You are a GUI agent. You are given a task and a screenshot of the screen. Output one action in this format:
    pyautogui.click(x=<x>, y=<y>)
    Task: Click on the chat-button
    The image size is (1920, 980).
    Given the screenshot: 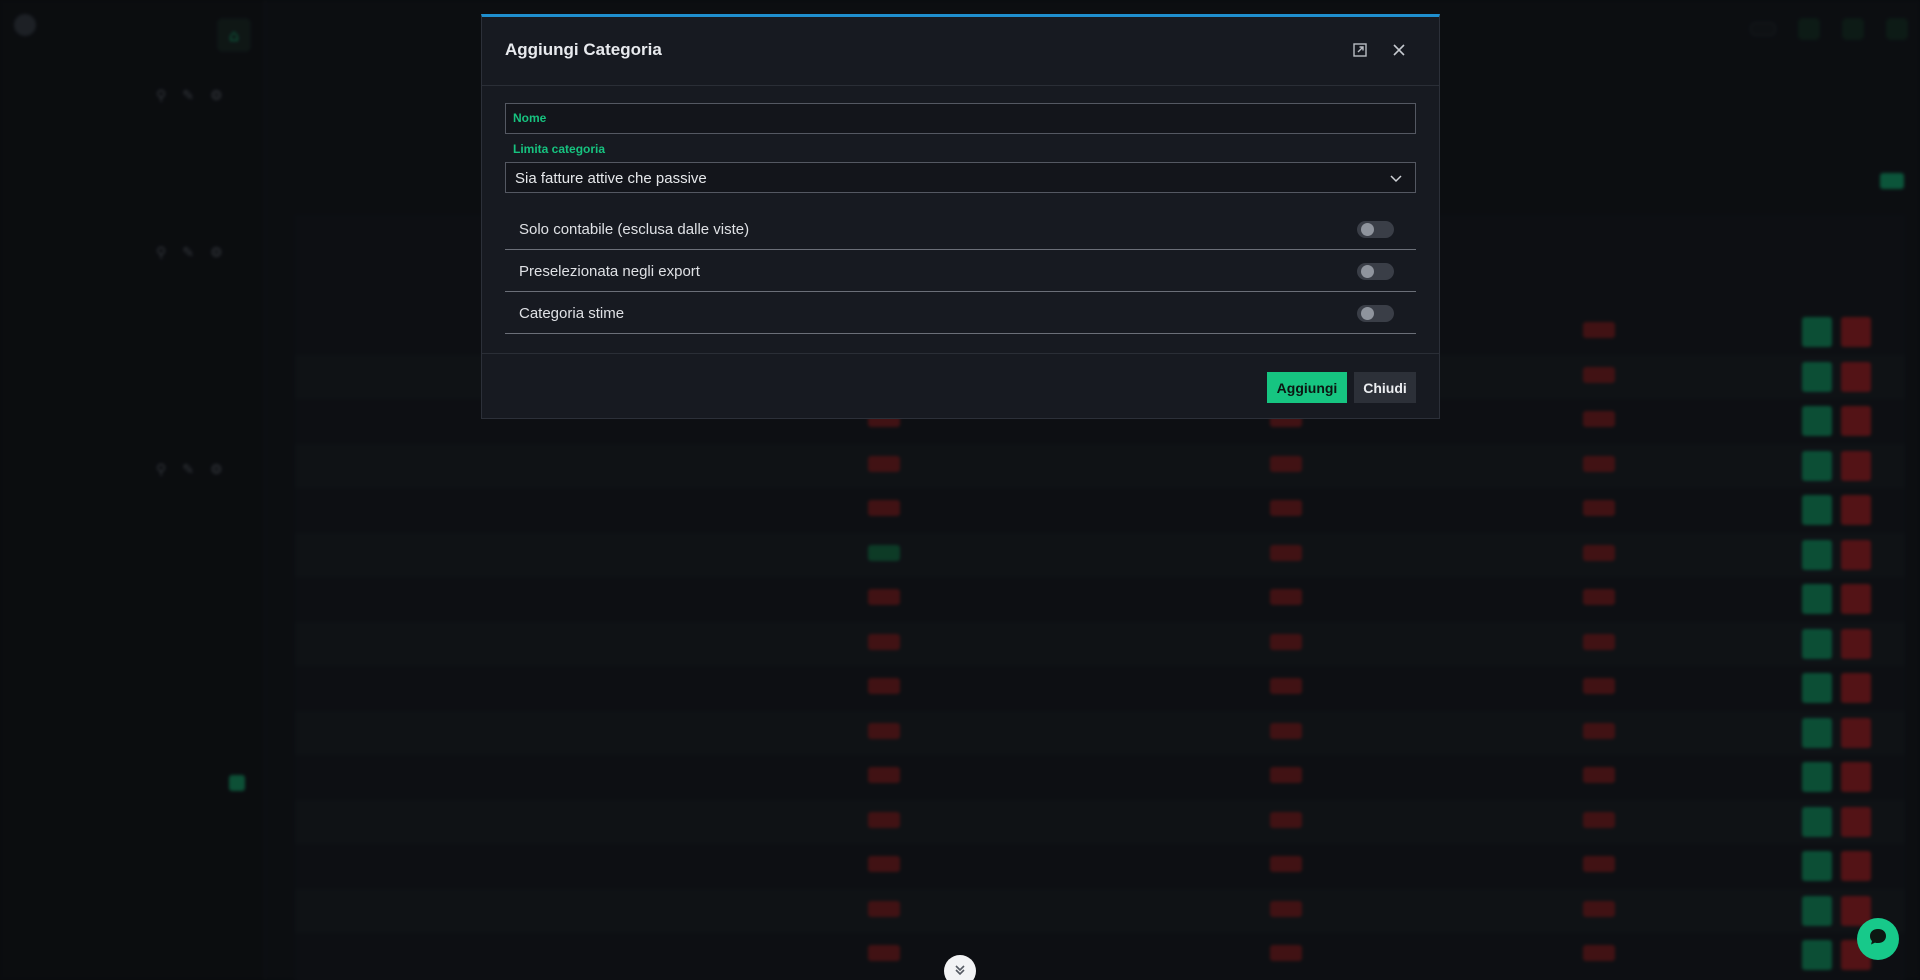 What is the action you would take?
    pyautogui.click(x=1878, y=939)
    